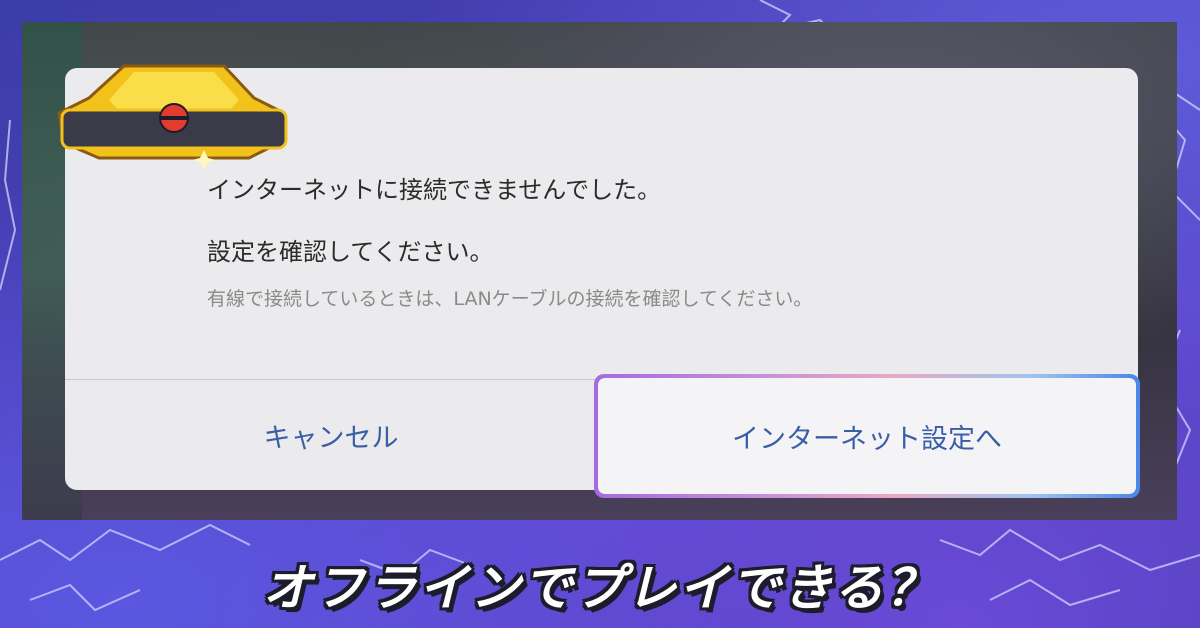 The image size is (1200, 628). I want to click on dialog-subtitle: 設定を確認してください。, so click(350, 252).